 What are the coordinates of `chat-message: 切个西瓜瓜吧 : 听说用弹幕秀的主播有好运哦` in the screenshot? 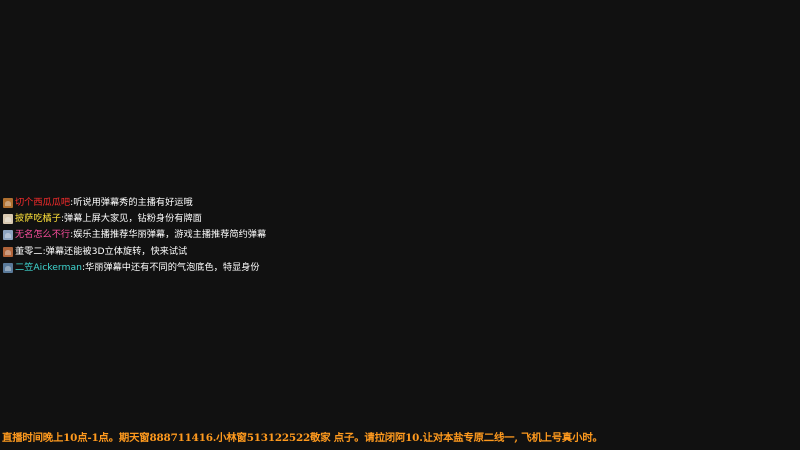 It's located at (153, 203).